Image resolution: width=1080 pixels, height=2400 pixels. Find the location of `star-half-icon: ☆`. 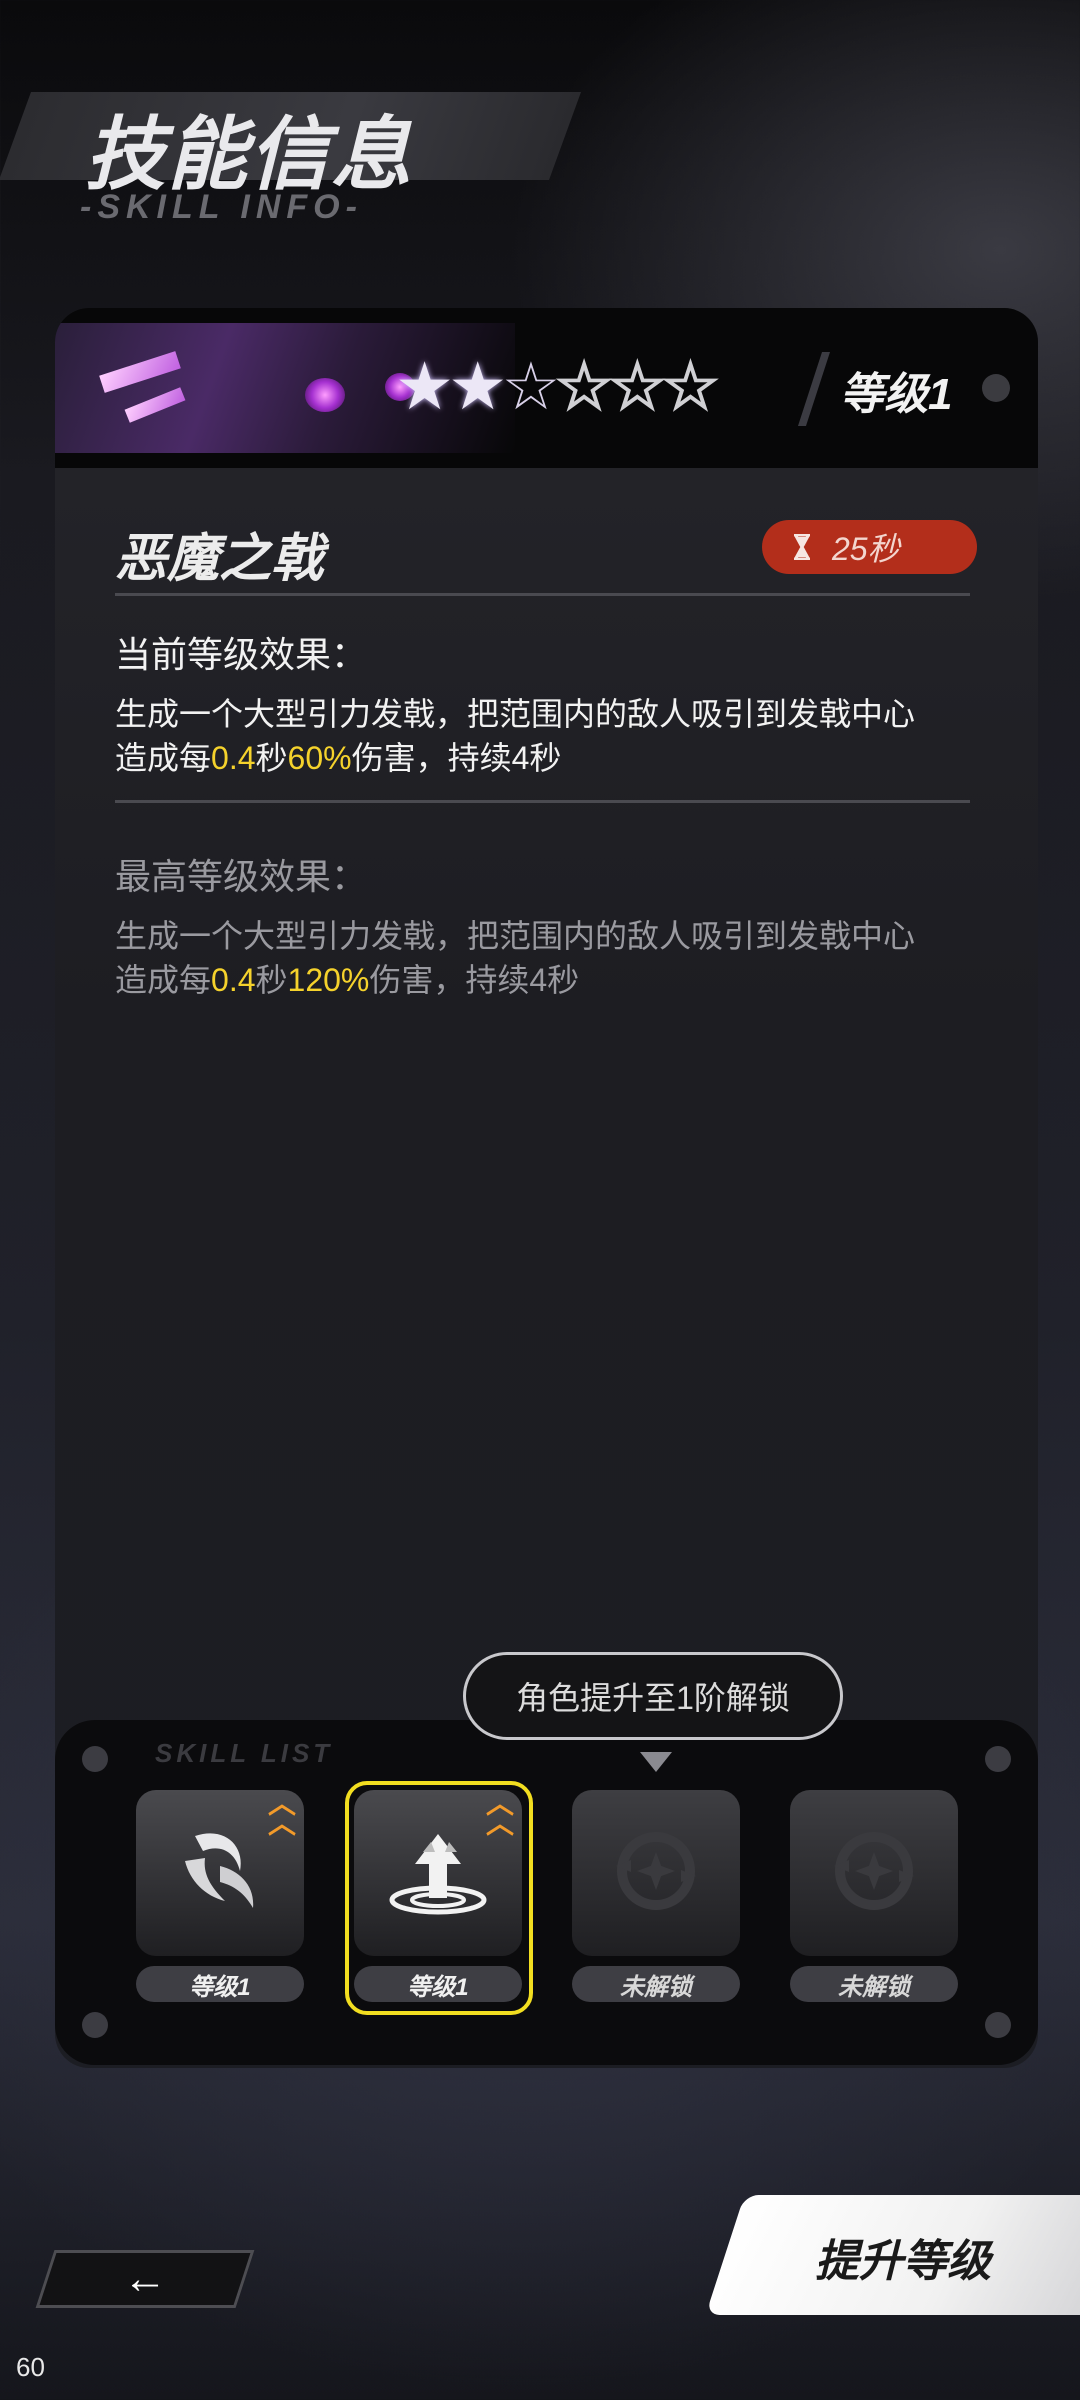

star-half-icon: ☆ is located at coordinates (530, 386).